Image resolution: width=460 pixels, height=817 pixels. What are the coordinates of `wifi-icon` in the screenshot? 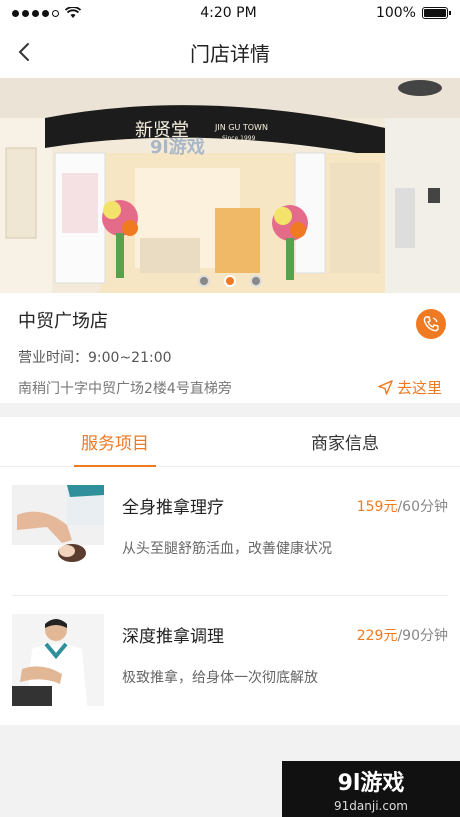 It's located at (73, 12).